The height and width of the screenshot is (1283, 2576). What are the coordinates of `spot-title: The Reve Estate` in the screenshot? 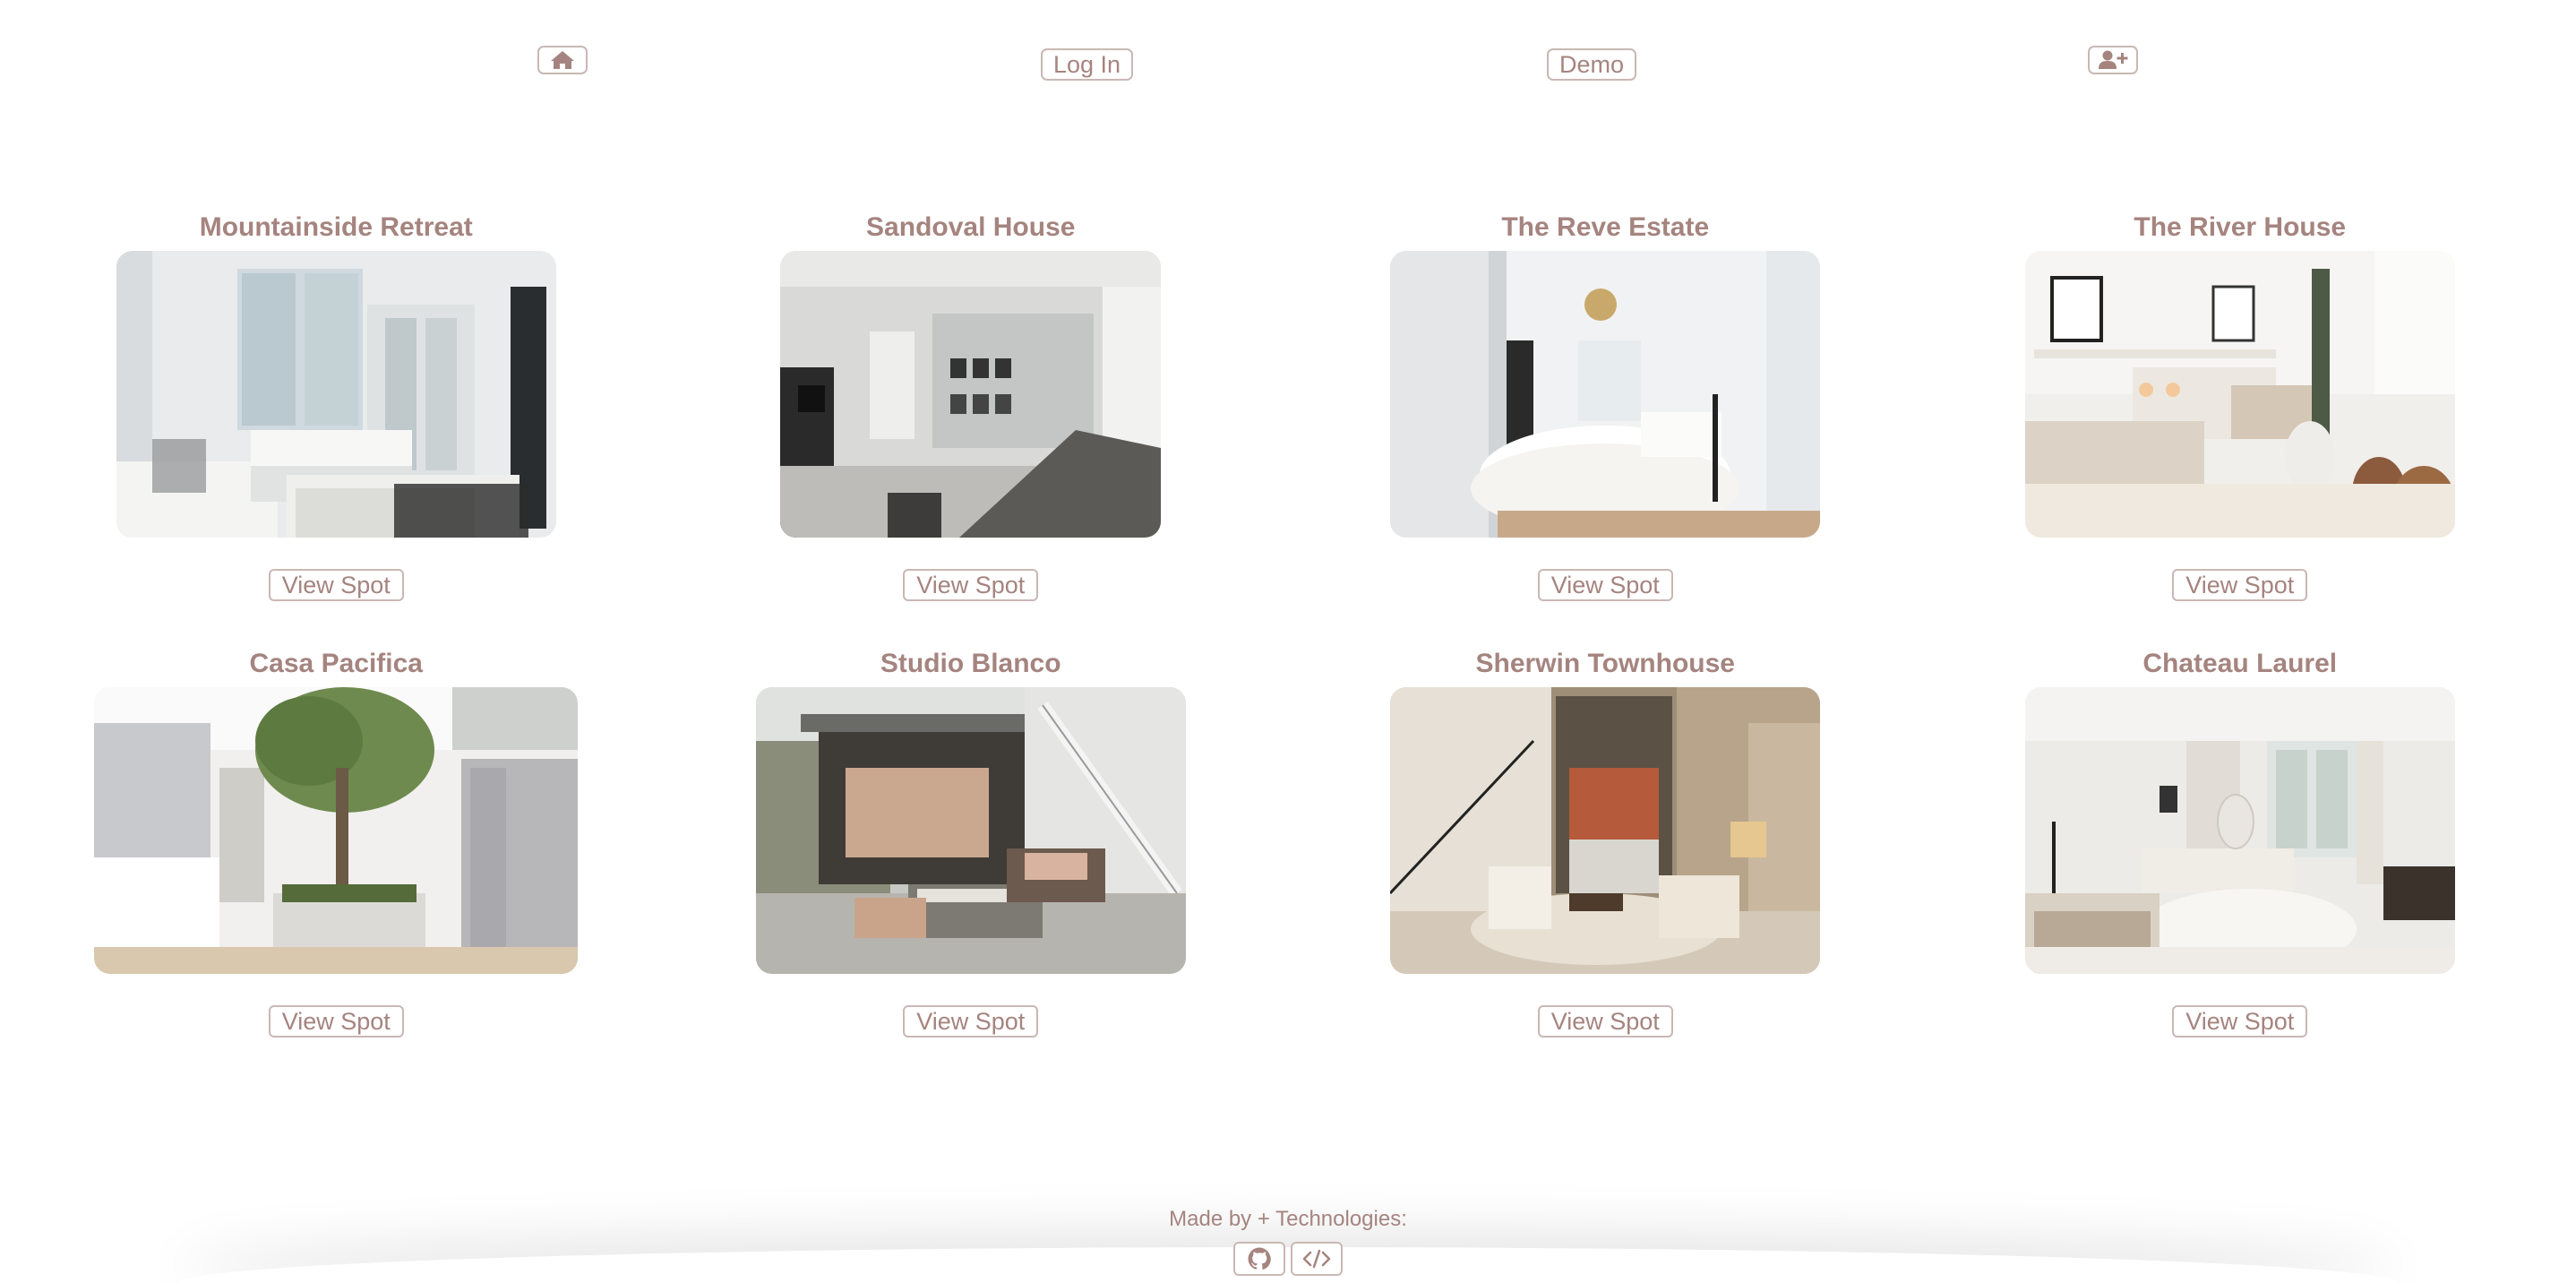 It's located at (1605, 227).